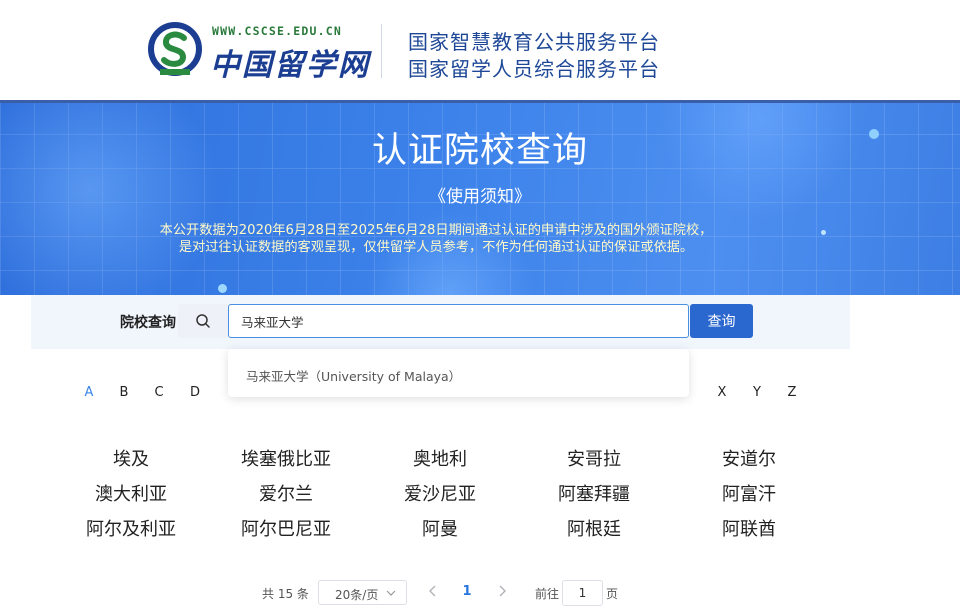 The width and height of the screenshot is (960, 606). What do you see at coordinates (131, 528) in the screenshot?
I see `country-item: 阿尔及利亚` at bounding box center [131, 528].